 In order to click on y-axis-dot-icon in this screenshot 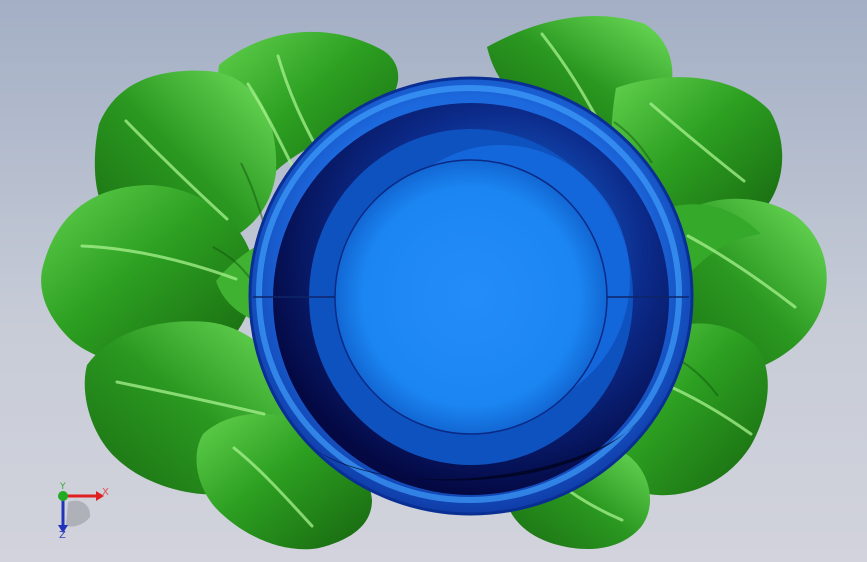, I will do `click(63, 496)`.